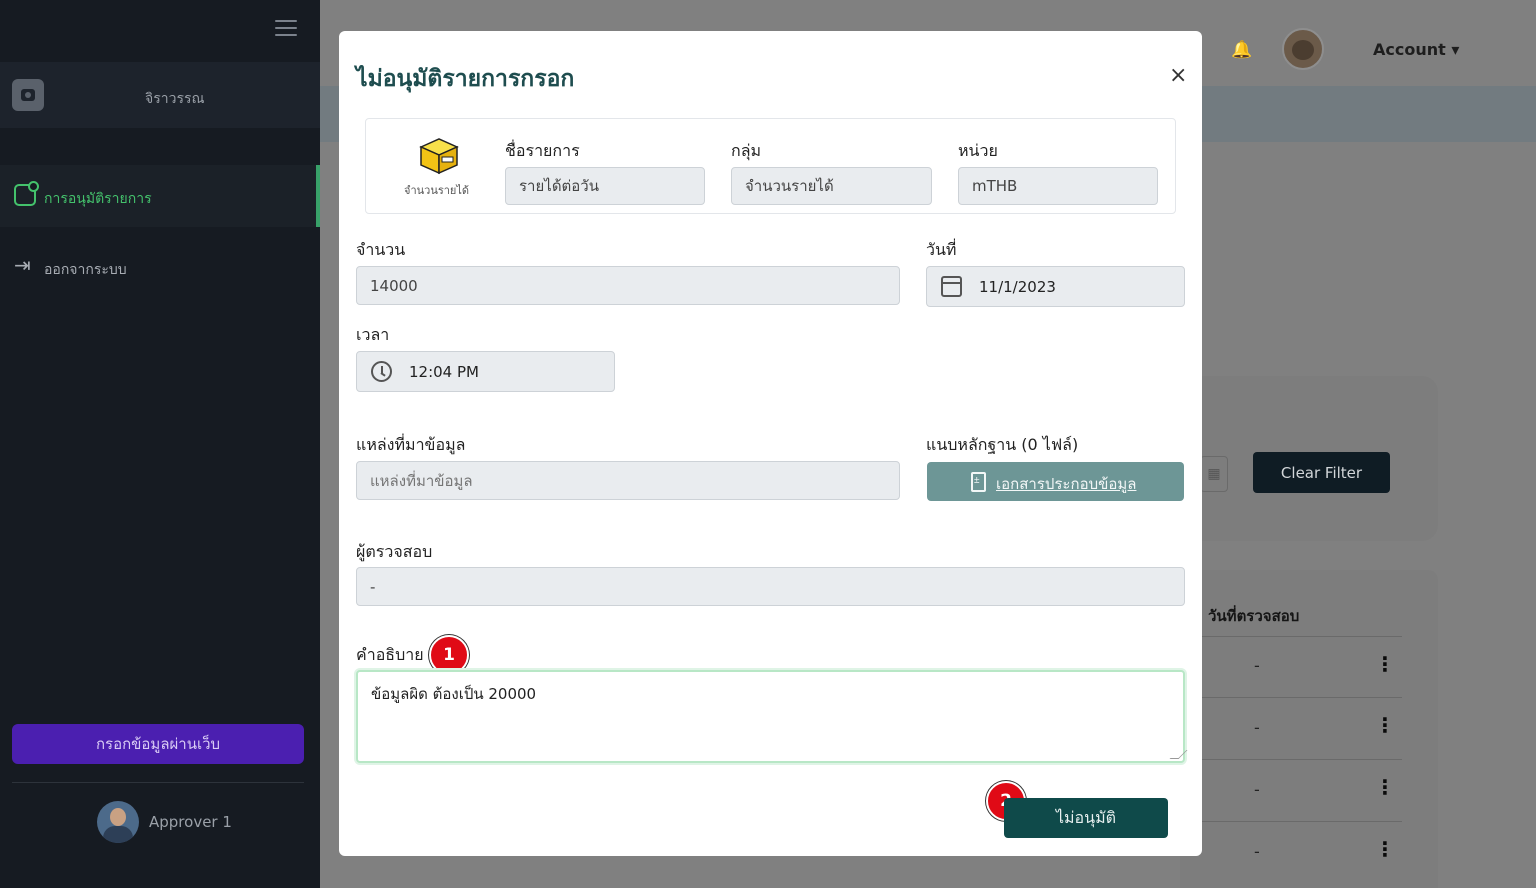 The image size is (1536, 888). Describe the element at coordinates (381, 249) in the screenshot. I see `amount-label: จำนวน` at that location.